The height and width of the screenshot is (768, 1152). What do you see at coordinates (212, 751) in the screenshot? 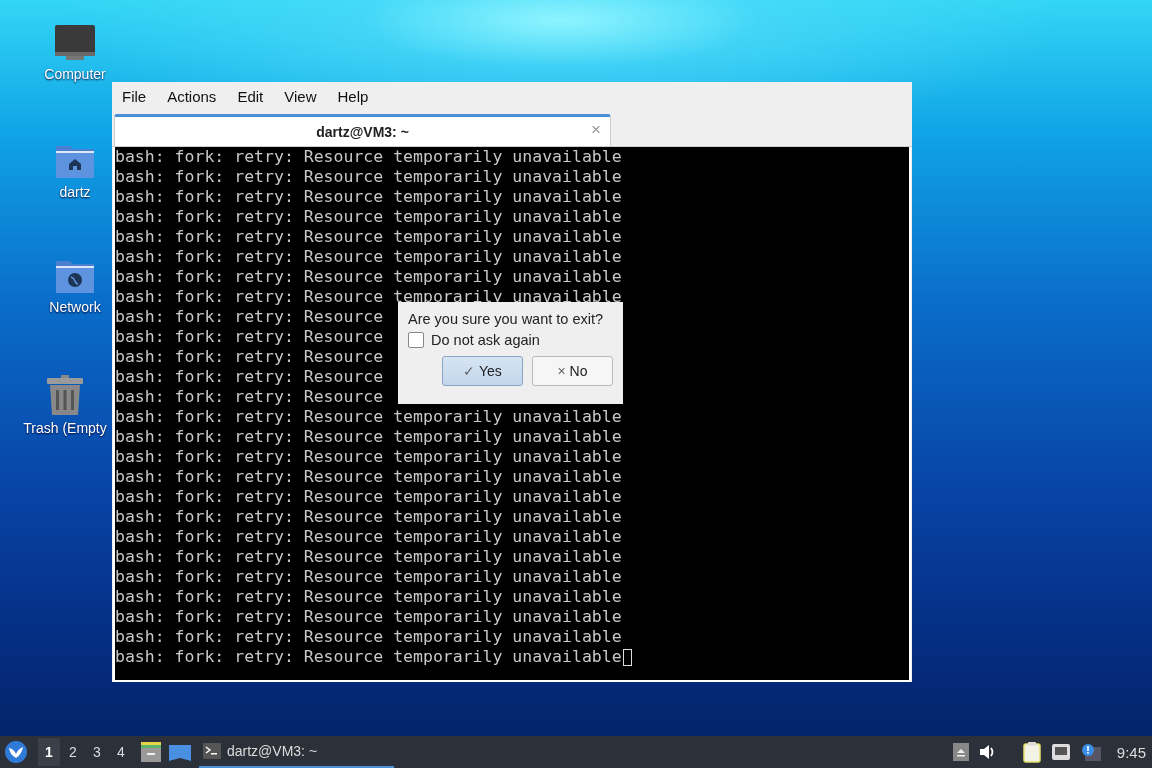
I see `terminal-icon` at bounding box center [212, 751].